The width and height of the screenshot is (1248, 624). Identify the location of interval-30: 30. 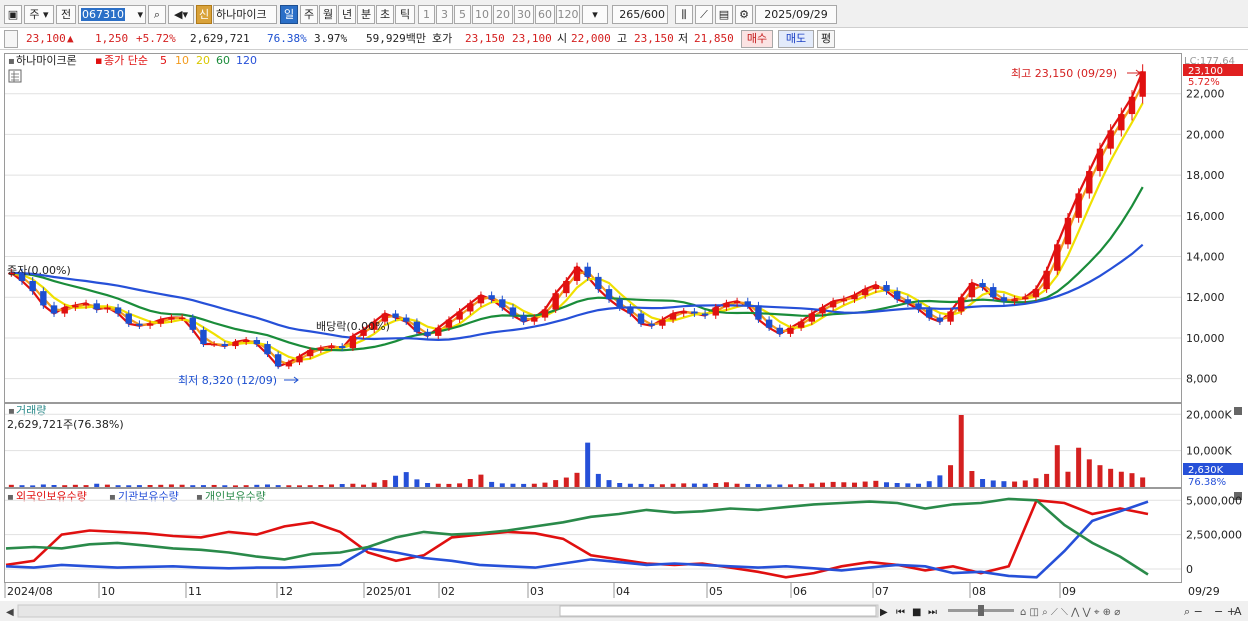
(524, 14).